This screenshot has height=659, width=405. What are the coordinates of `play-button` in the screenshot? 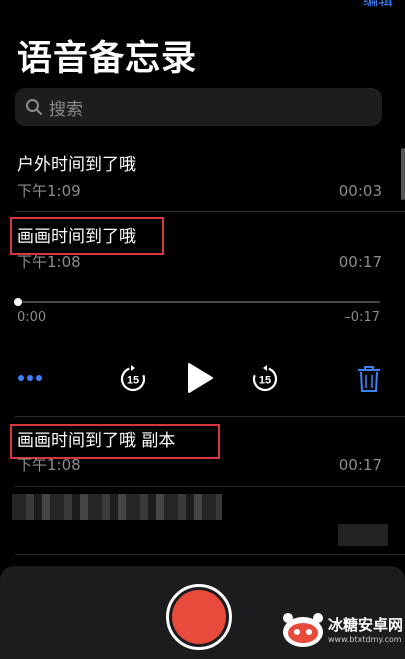 It's located at (200, 378).